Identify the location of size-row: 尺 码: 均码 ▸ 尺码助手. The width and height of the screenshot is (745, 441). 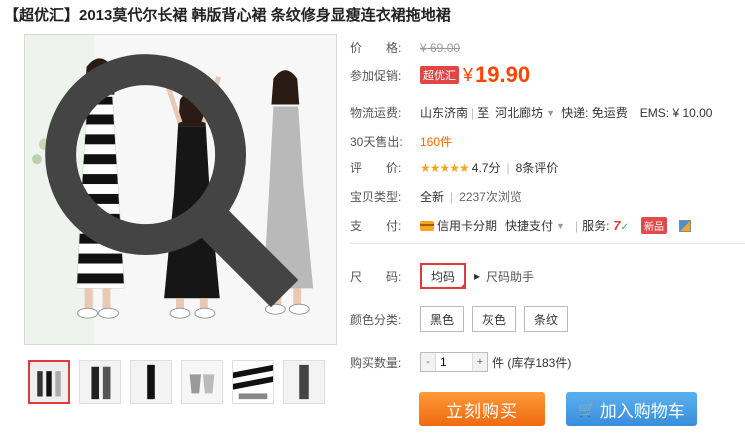
(442, 276).